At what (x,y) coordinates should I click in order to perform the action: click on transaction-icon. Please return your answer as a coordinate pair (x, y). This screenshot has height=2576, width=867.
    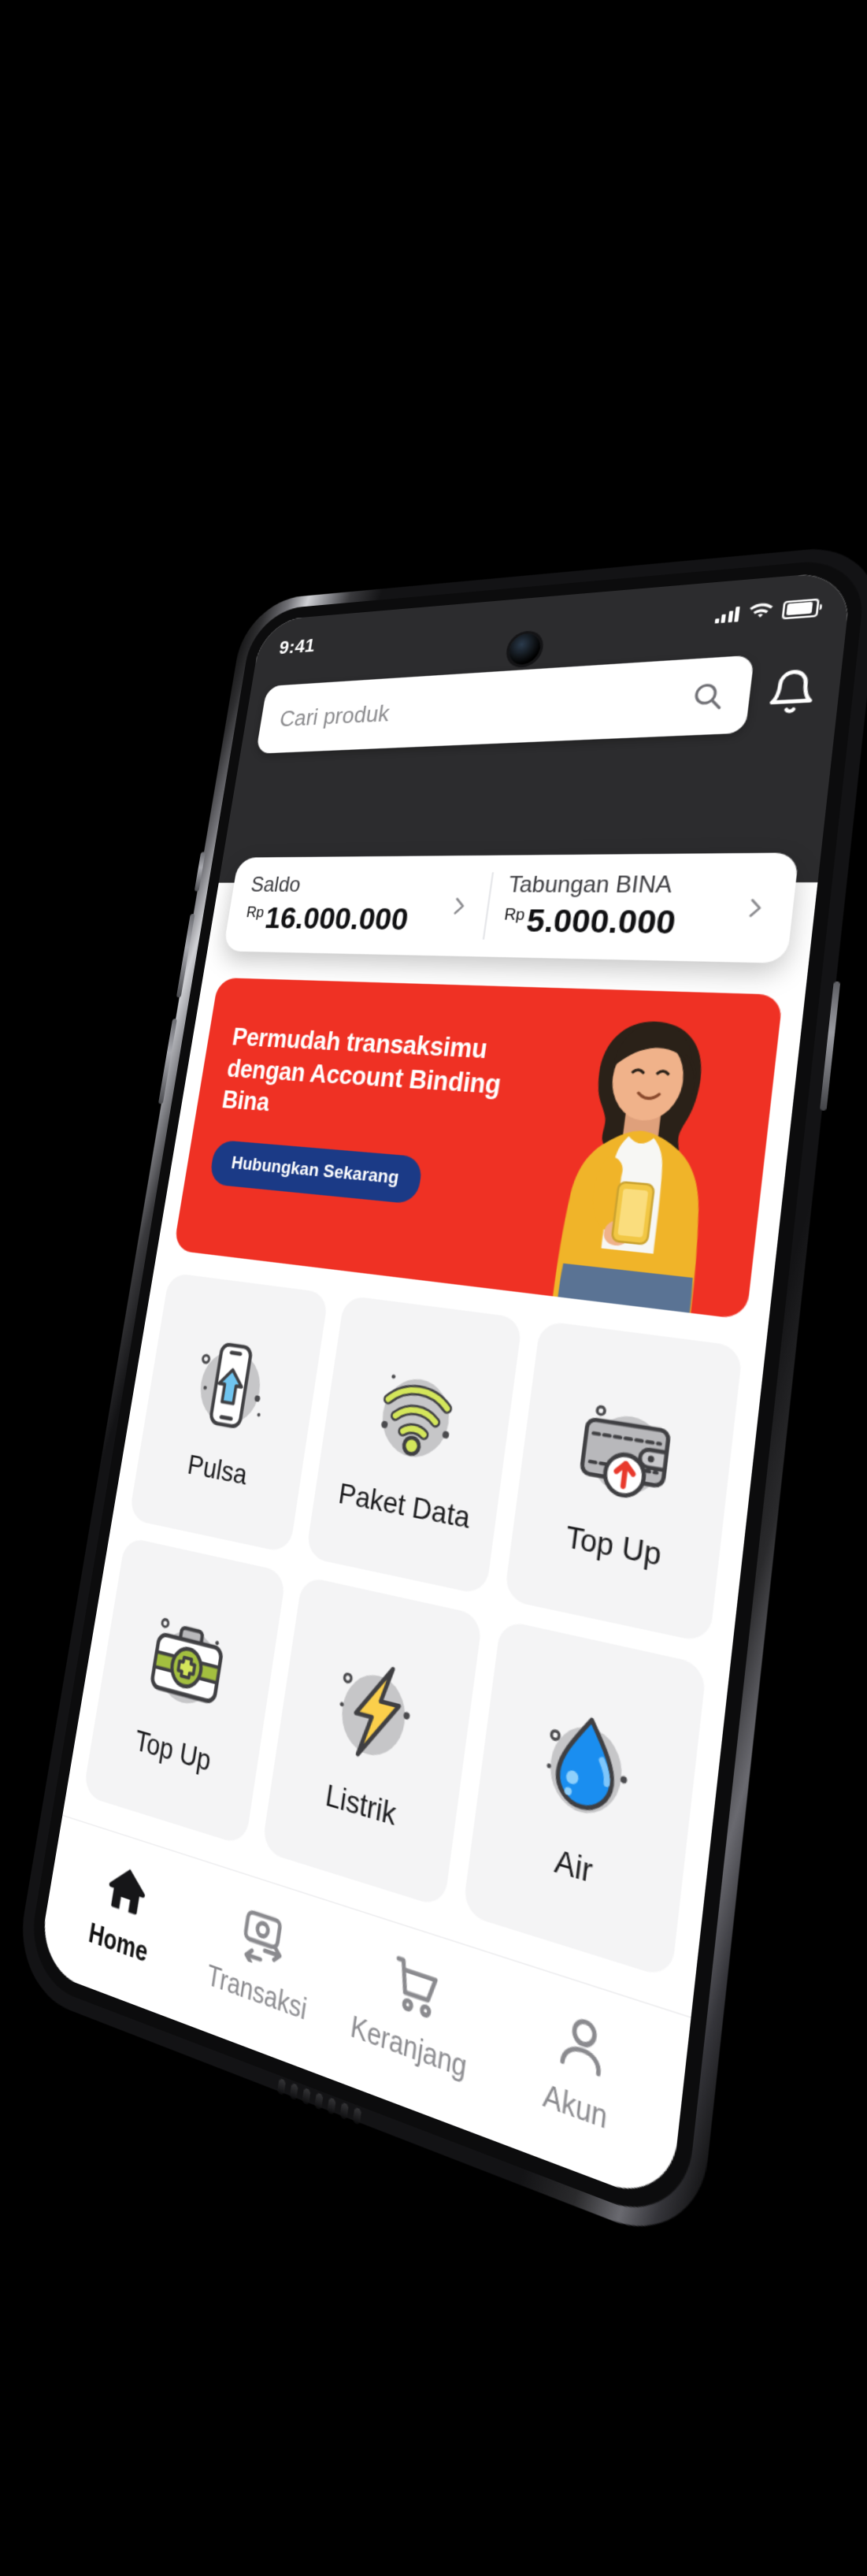
    Looking at the image, I should click on (264, 1937).